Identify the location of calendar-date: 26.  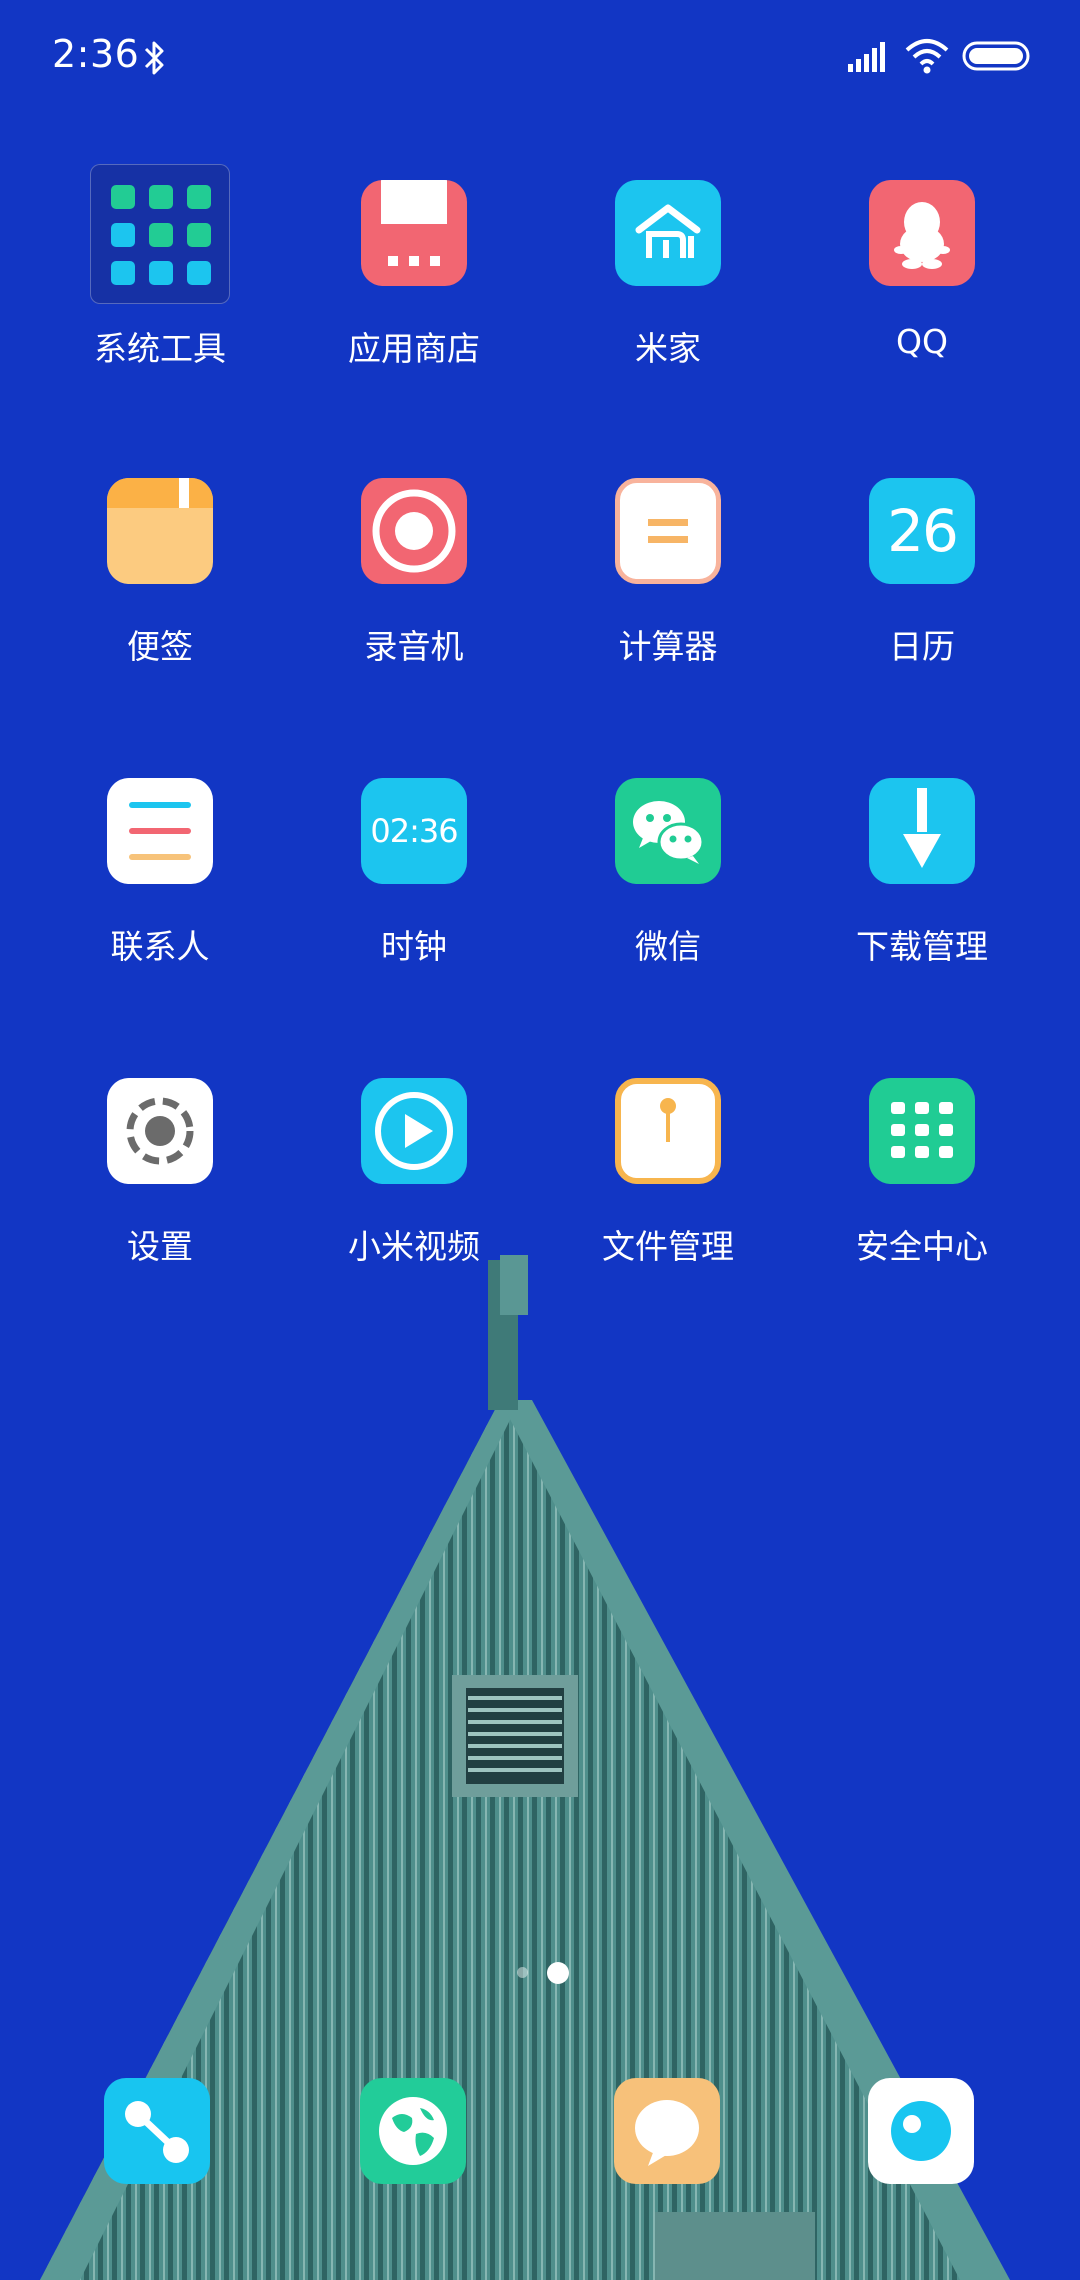
(923, 531).